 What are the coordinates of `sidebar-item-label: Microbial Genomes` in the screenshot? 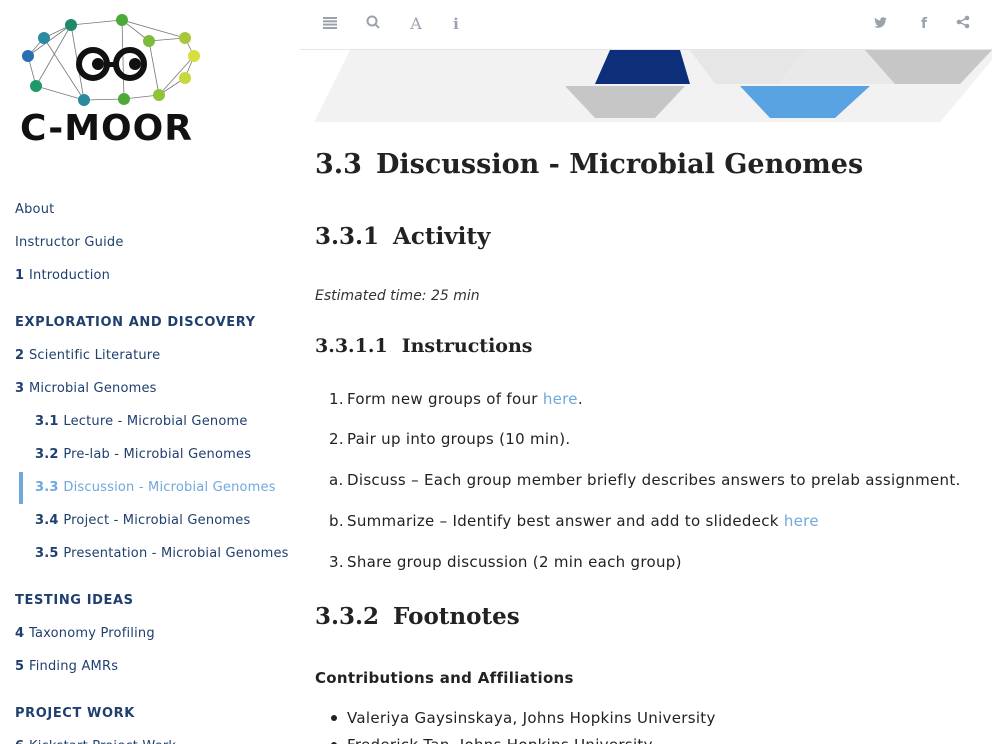 It's located at (92, 388).